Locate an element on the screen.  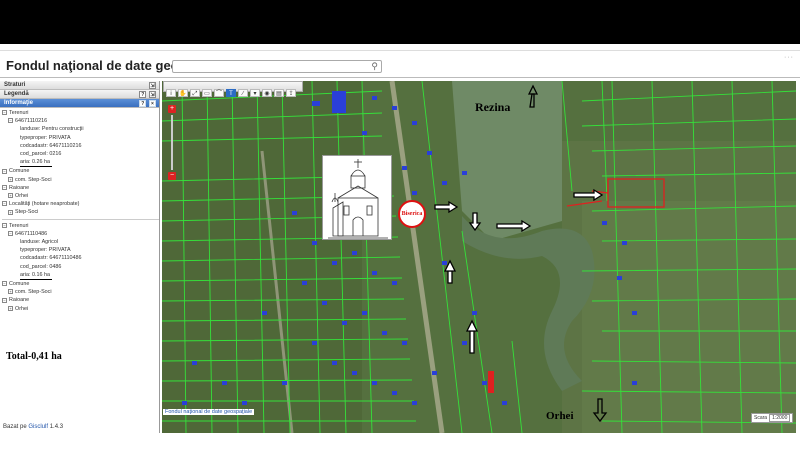
attr-codcadastr: codcadastr: 64671110486 is located at coordinates (51, 258).